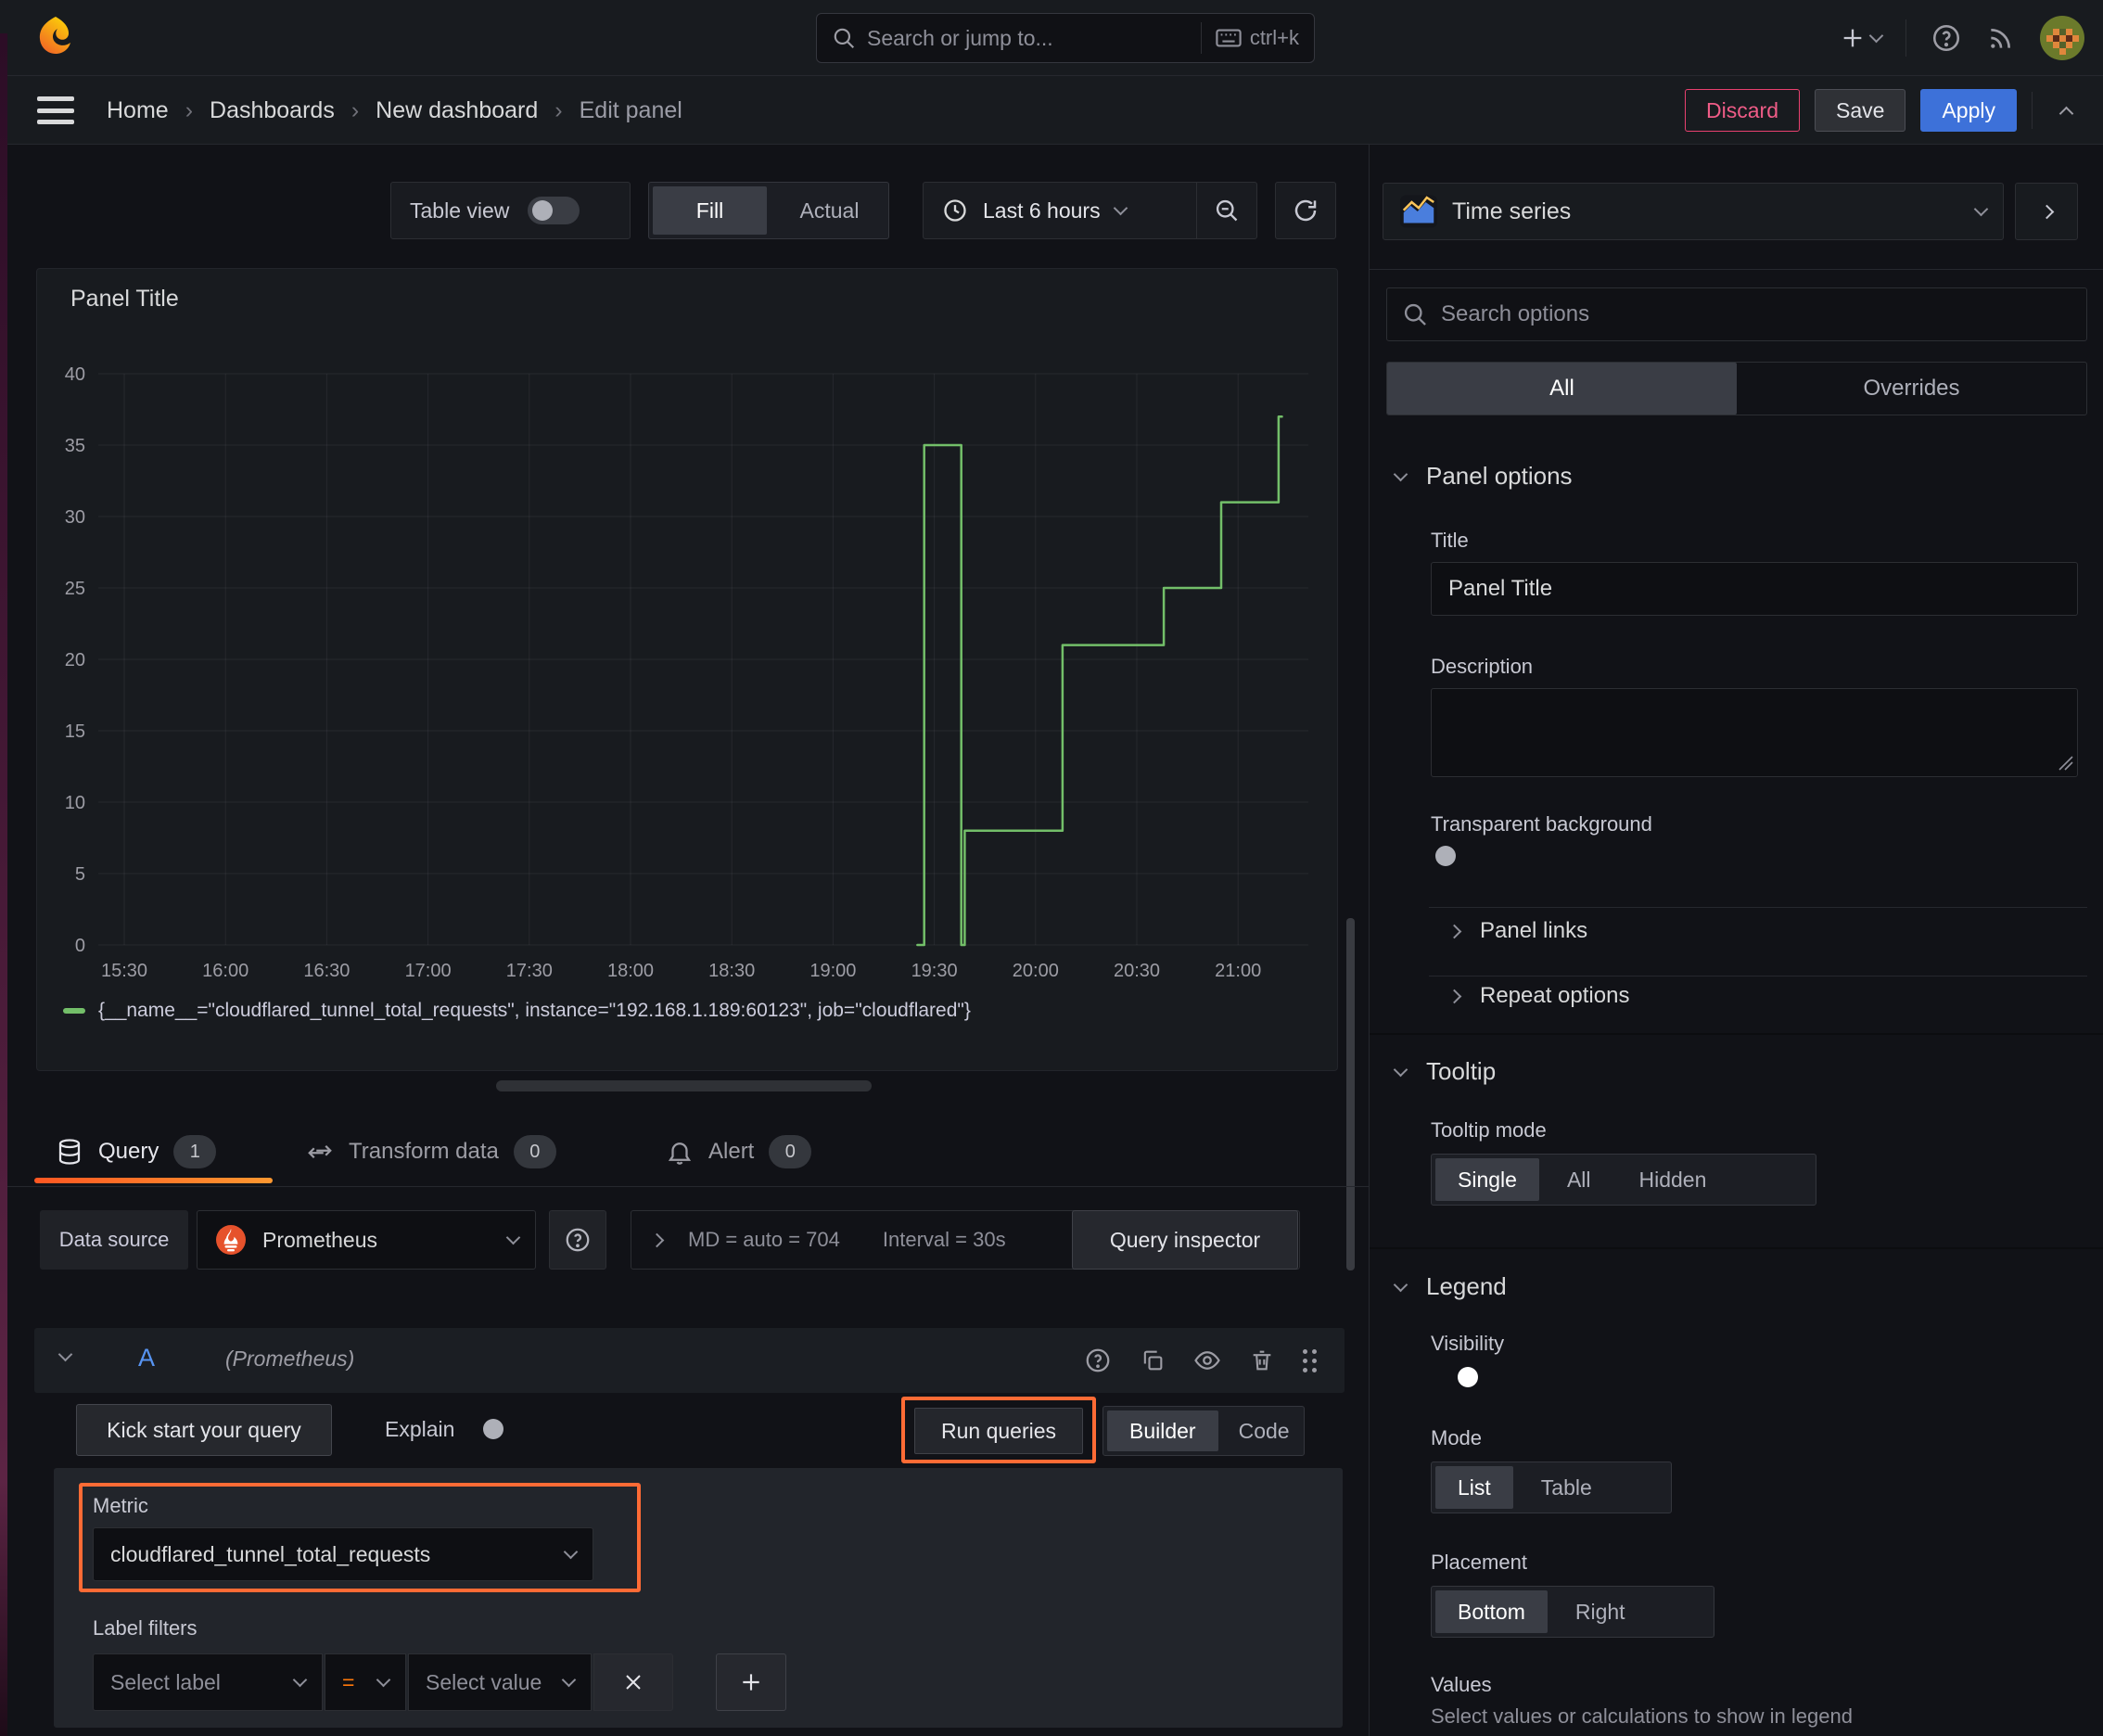 This screenshot has width=2103, height=1736. I want to click on select-label-dropdown: Select label, so click(208, 1682).